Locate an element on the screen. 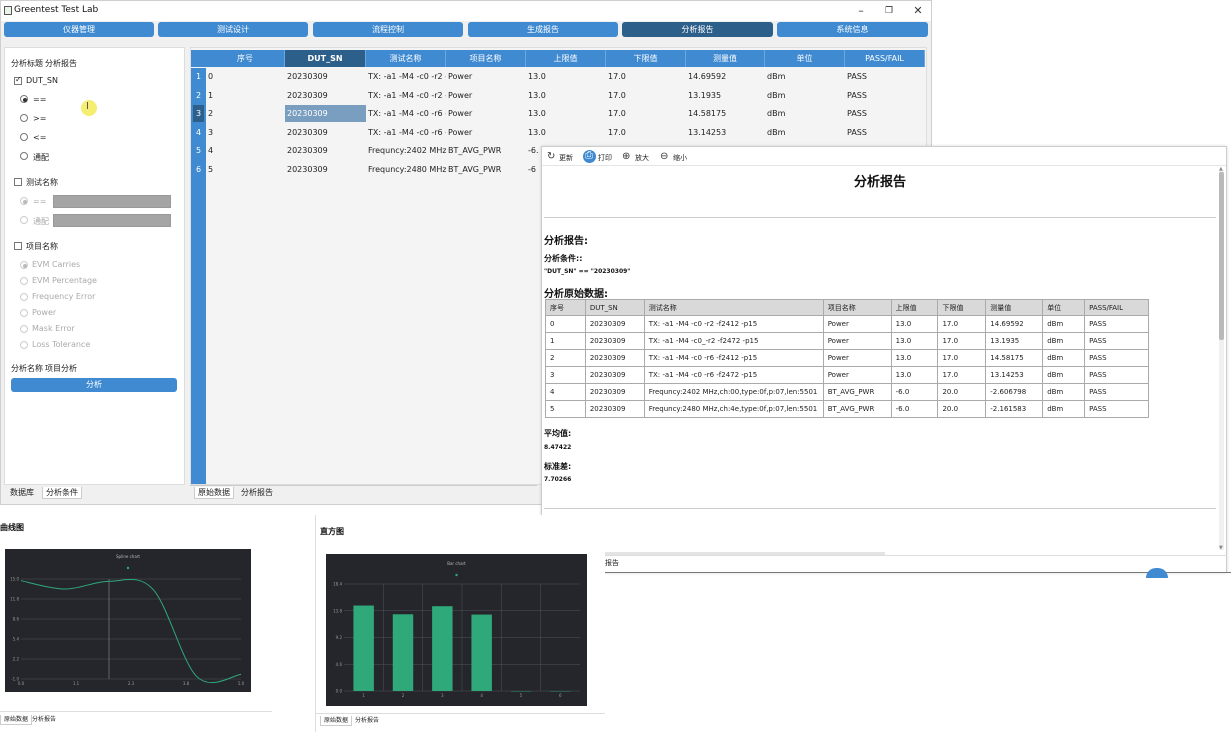  curve-tab-raw-data: 原始数据 is located at coordinates (16, 720).